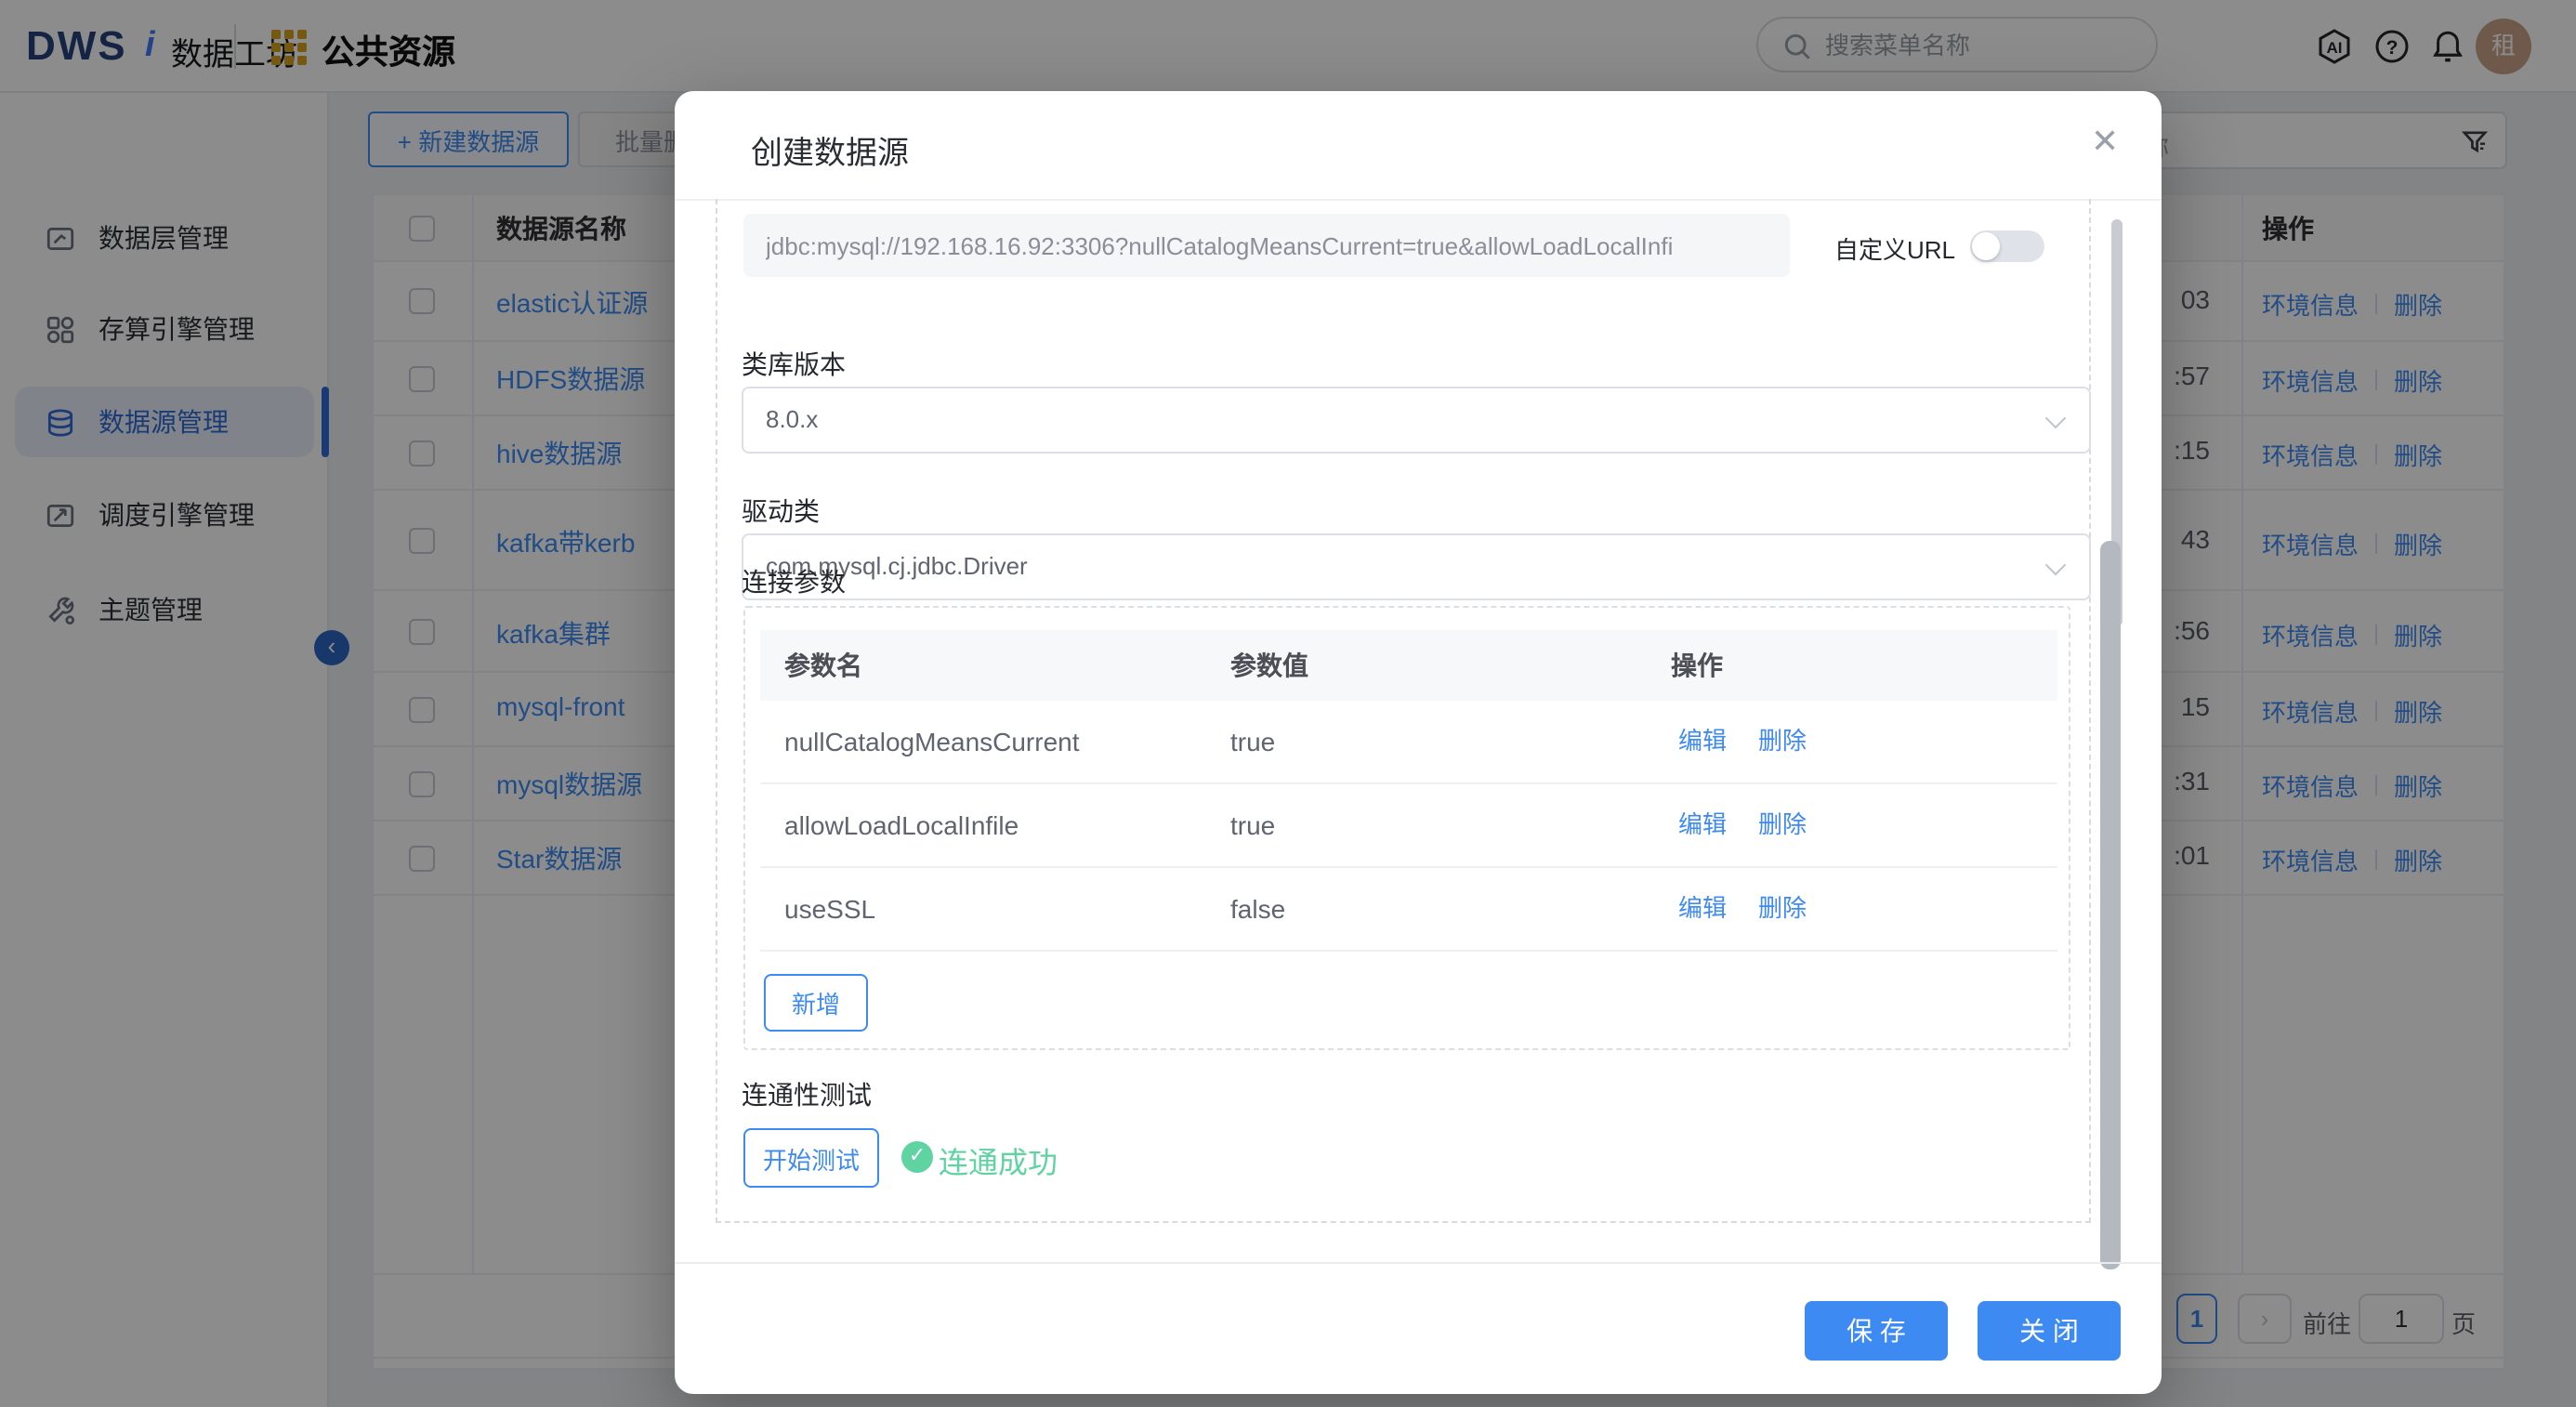  Describe the element at coordinates (781, 511) in the screenshot. I see `driver-class-label: 驱动类` at that location.